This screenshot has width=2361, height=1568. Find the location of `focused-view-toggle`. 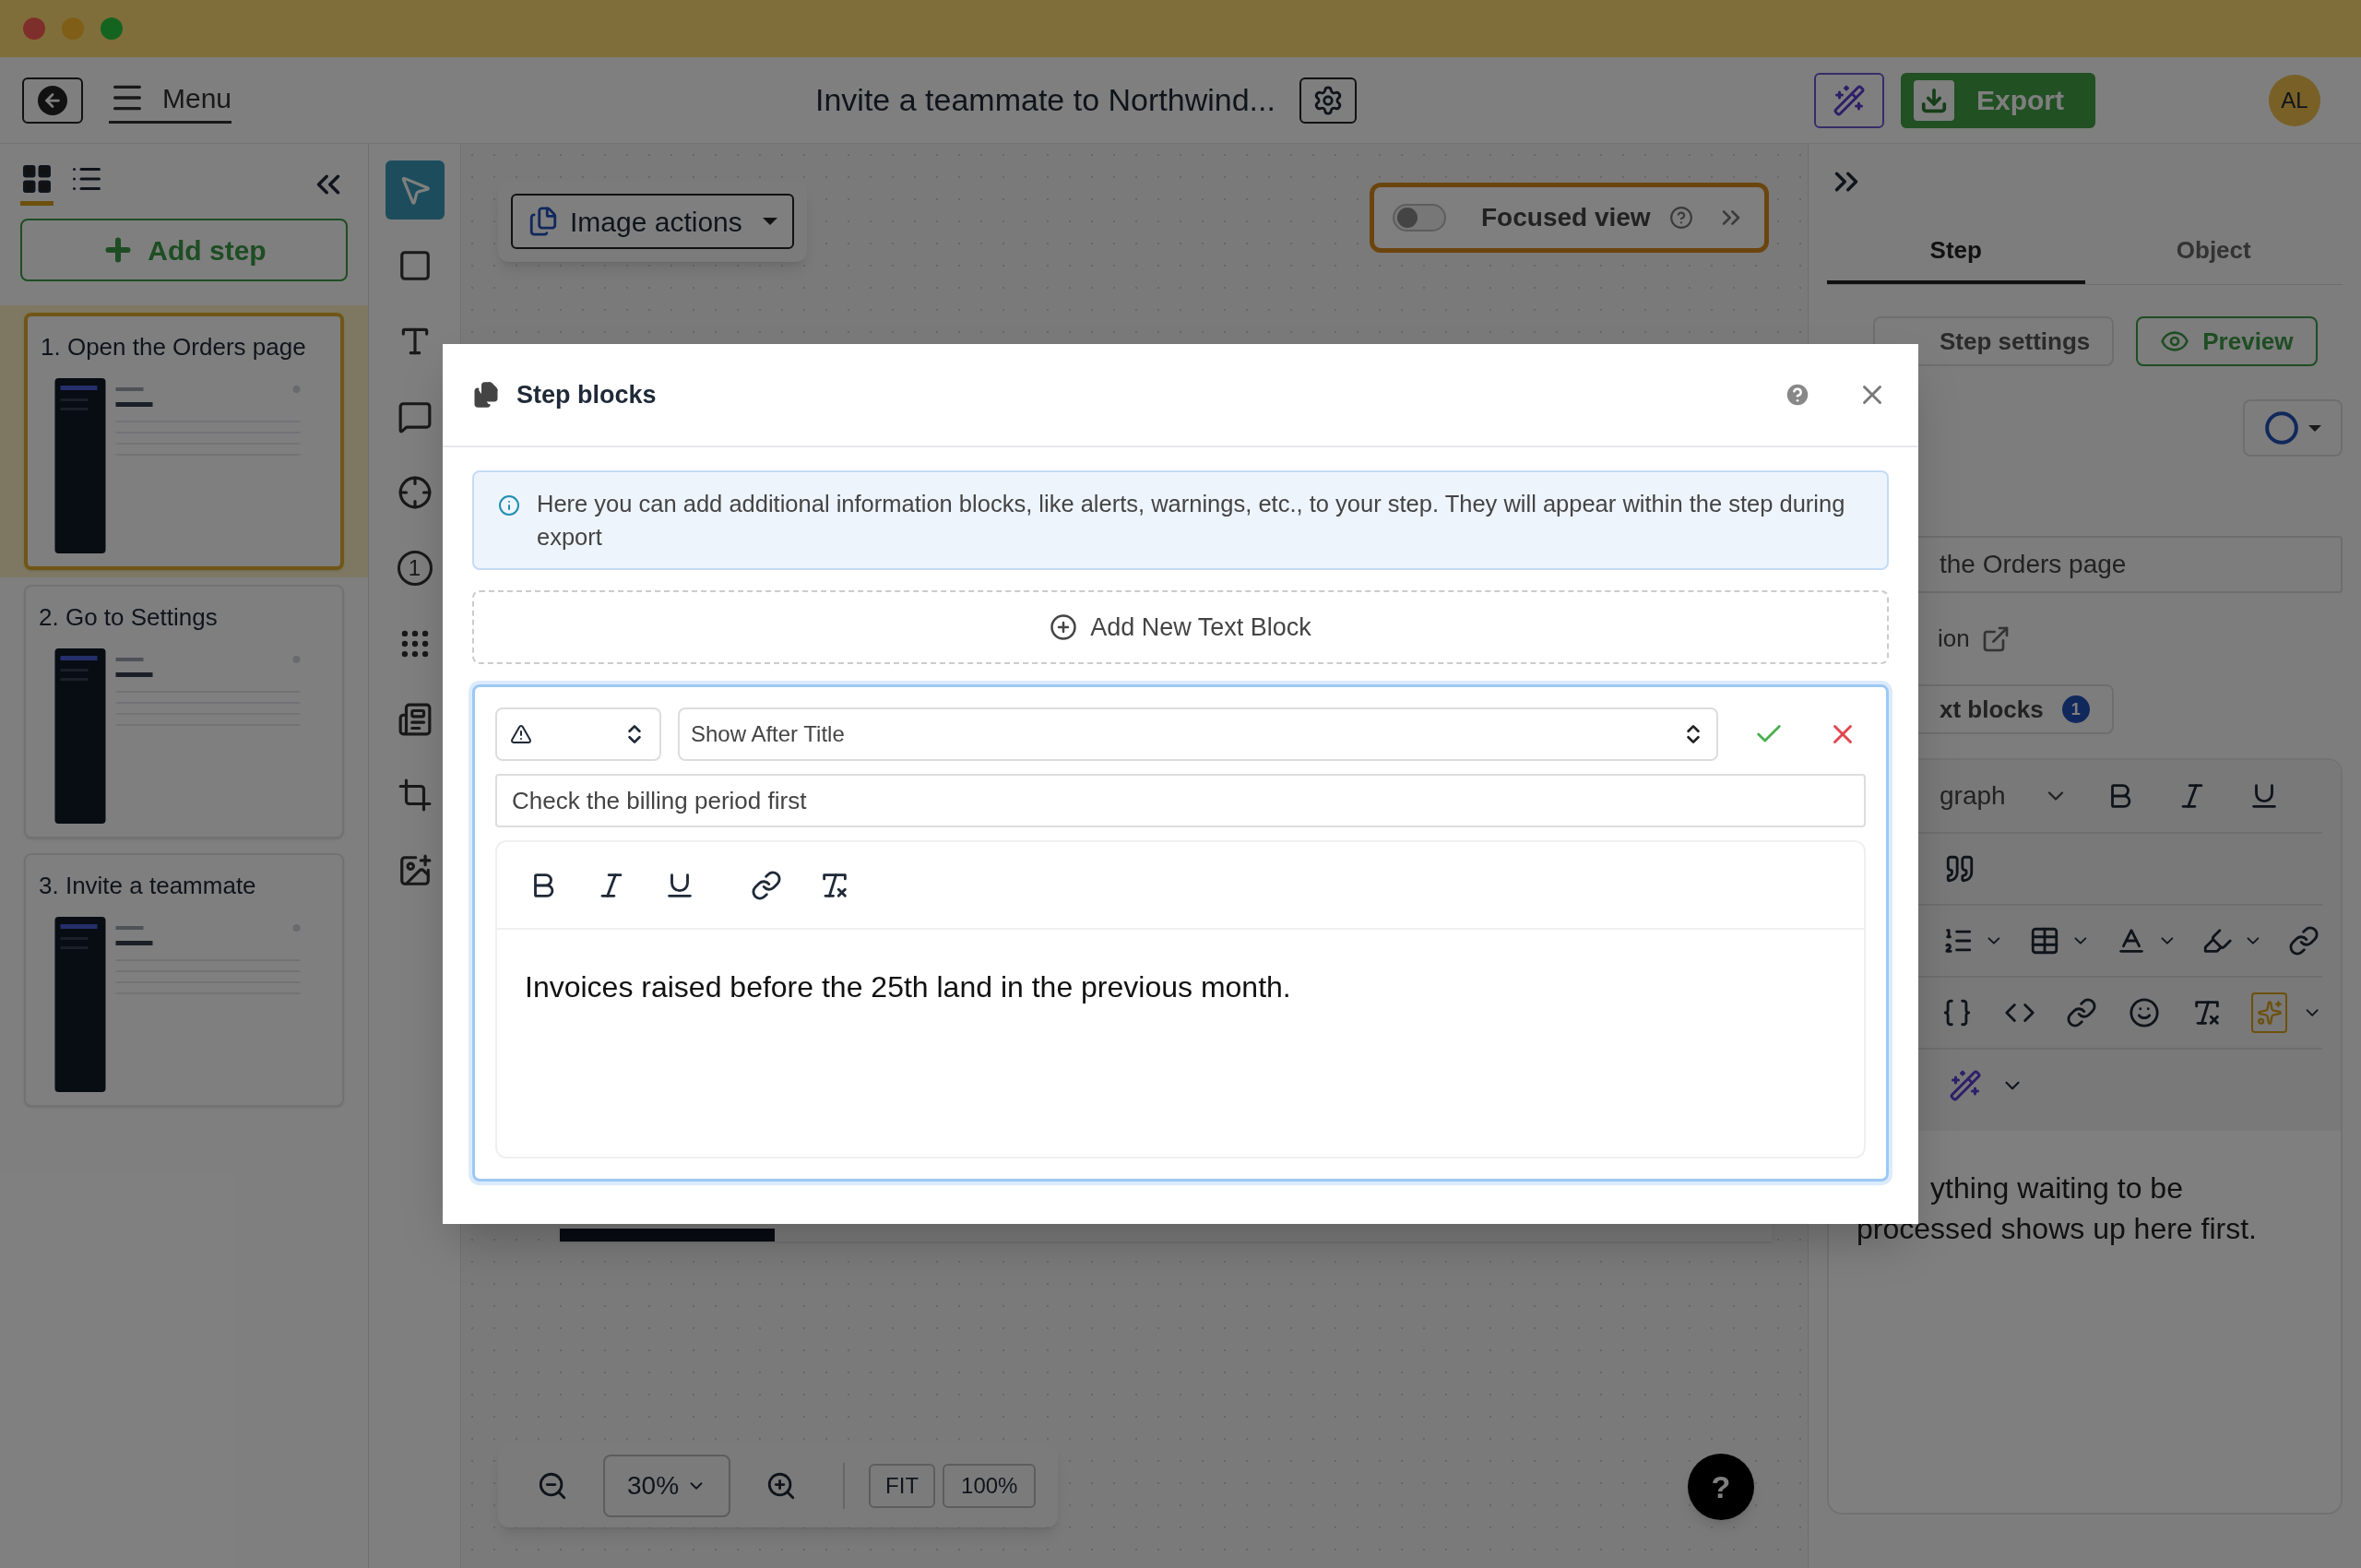

focused-view-toggle is located at coordinates (1419, 218).